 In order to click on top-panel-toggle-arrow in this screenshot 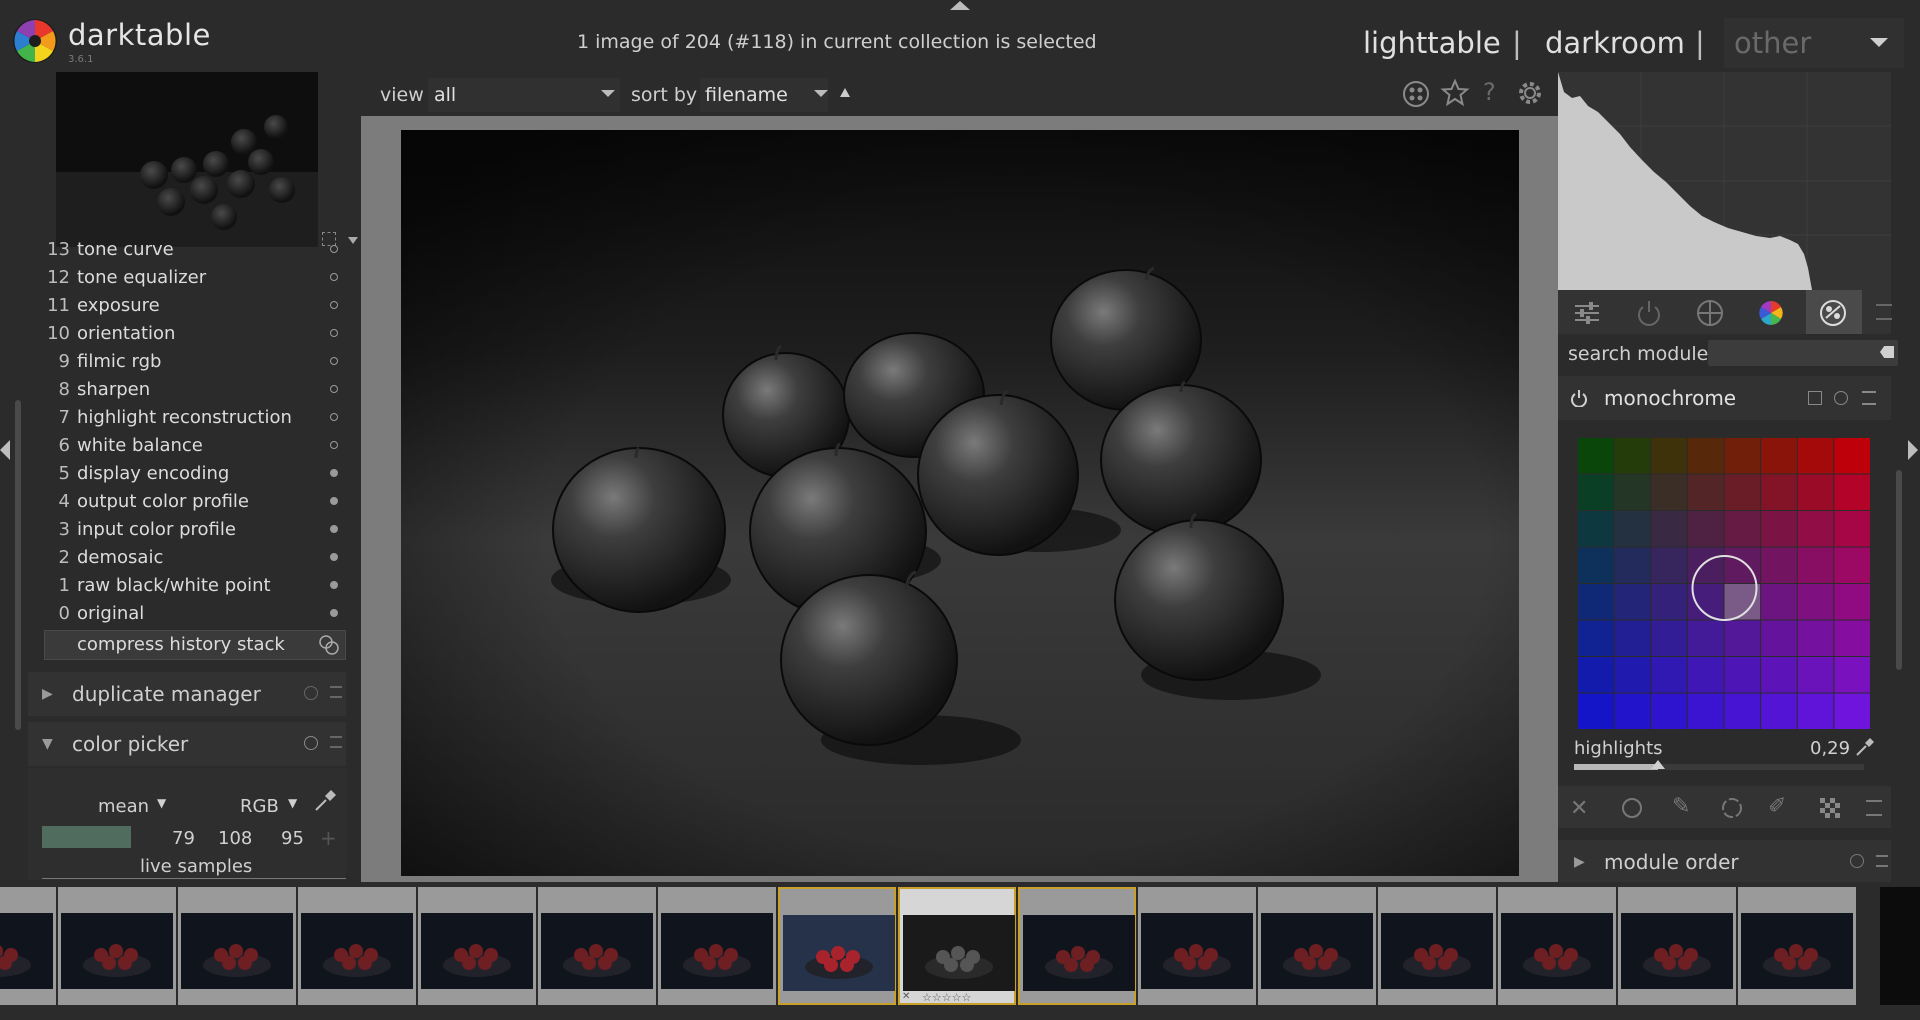, I will do `click(960, 5)`.